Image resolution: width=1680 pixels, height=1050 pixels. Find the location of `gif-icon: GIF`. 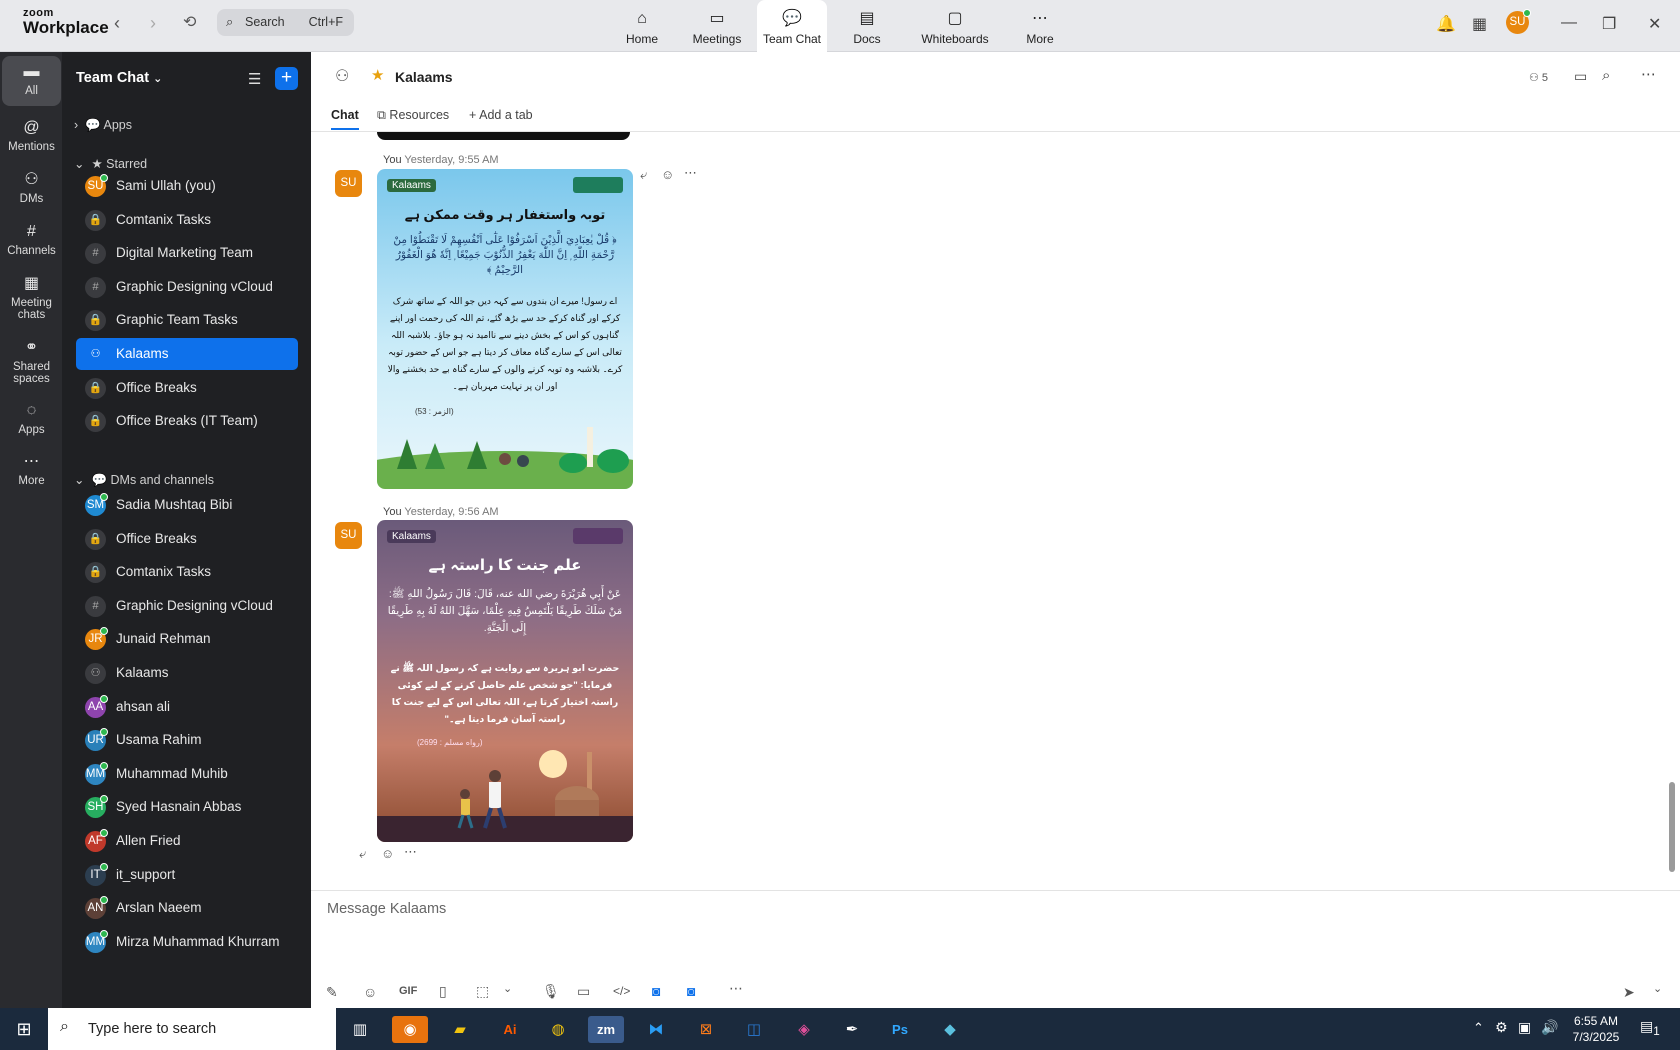

gif-icon: GIF is located at coordinates (408, 991).